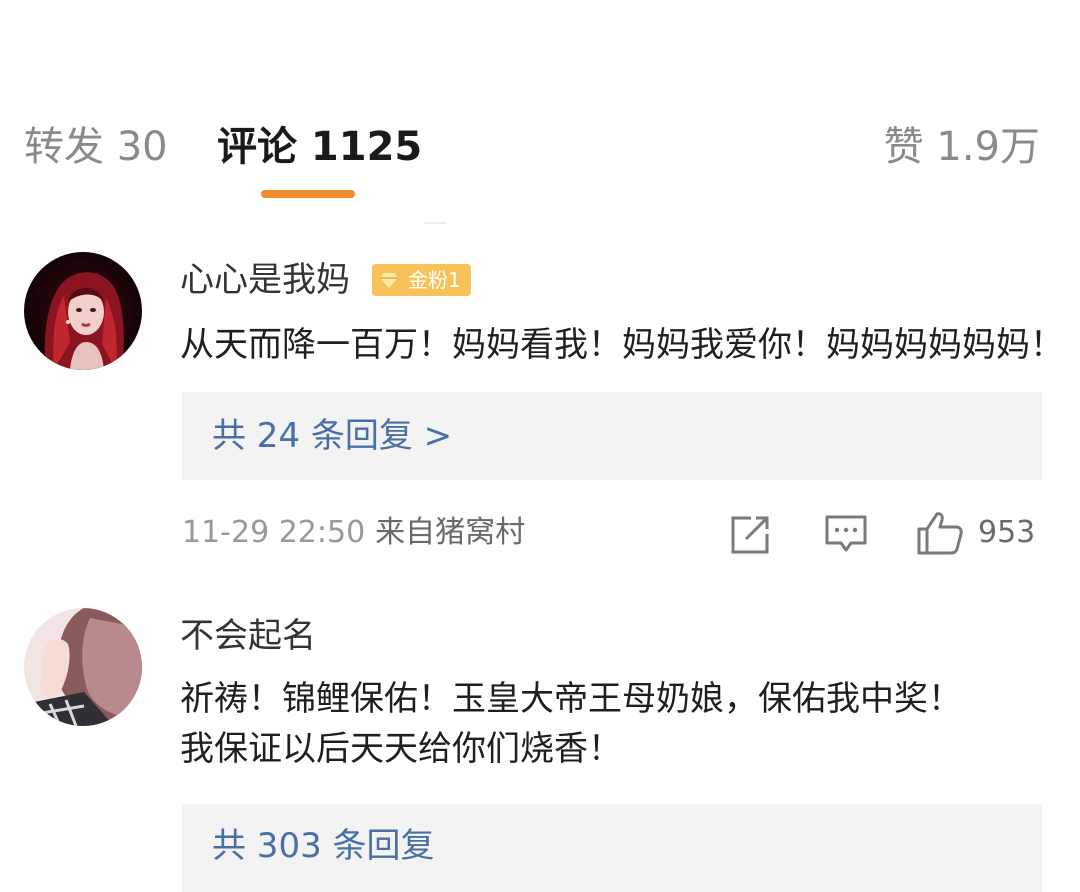  I want to click on reply-button, so click(846, 533).